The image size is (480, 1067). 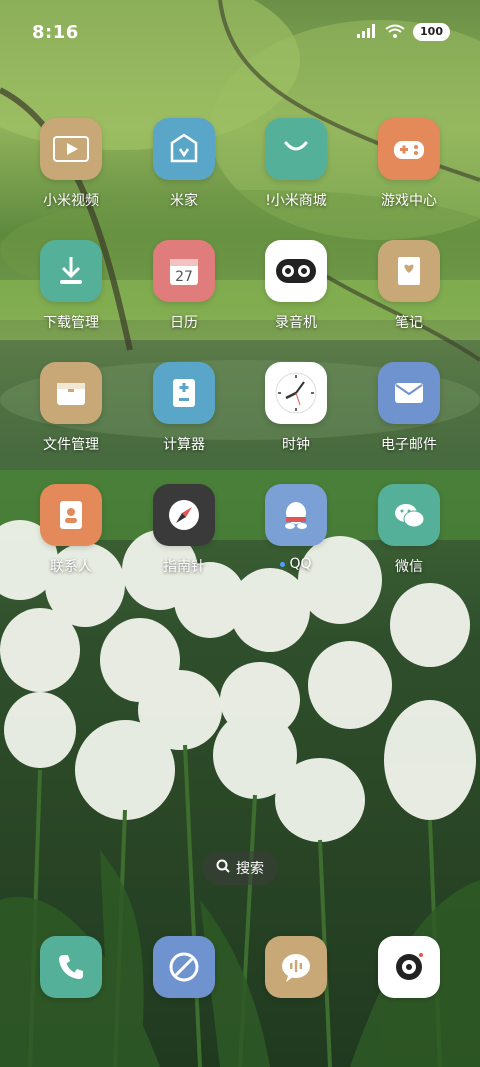 I want to click on calendar-date: 27, so click(x=184, y=277).